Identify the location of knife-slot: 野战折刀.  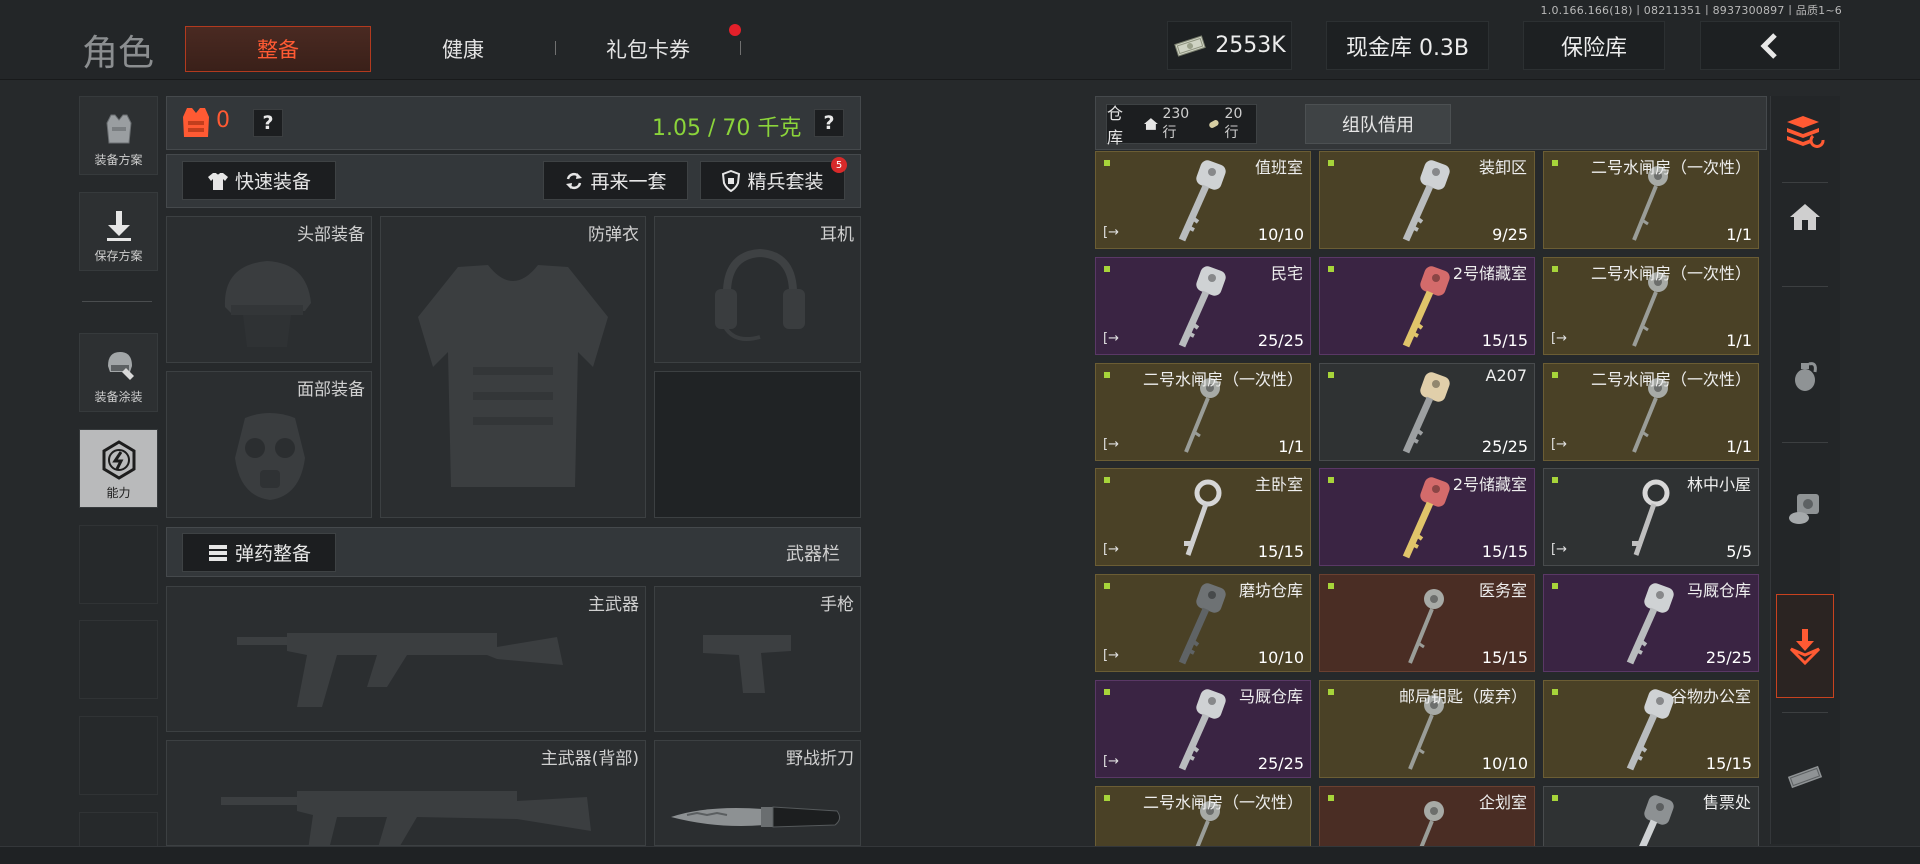
(757, 793).